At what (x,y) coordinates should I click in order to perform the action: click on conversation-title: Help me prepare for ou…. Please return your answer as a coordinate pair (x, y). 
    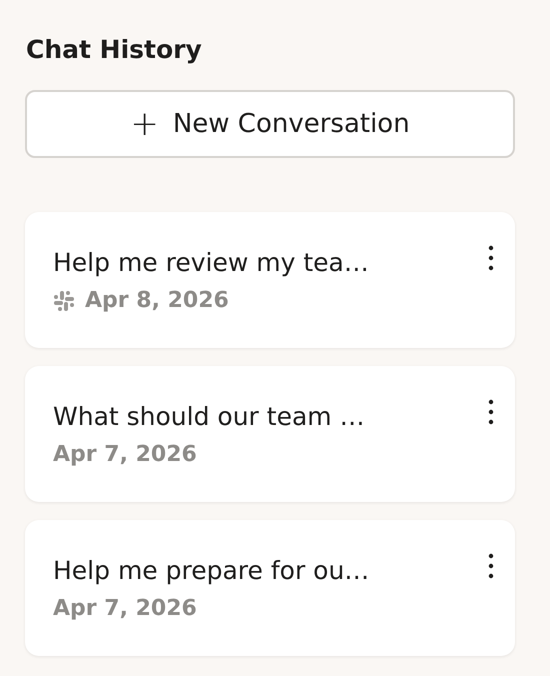
    Looking at the image, I should click on (211, 571).